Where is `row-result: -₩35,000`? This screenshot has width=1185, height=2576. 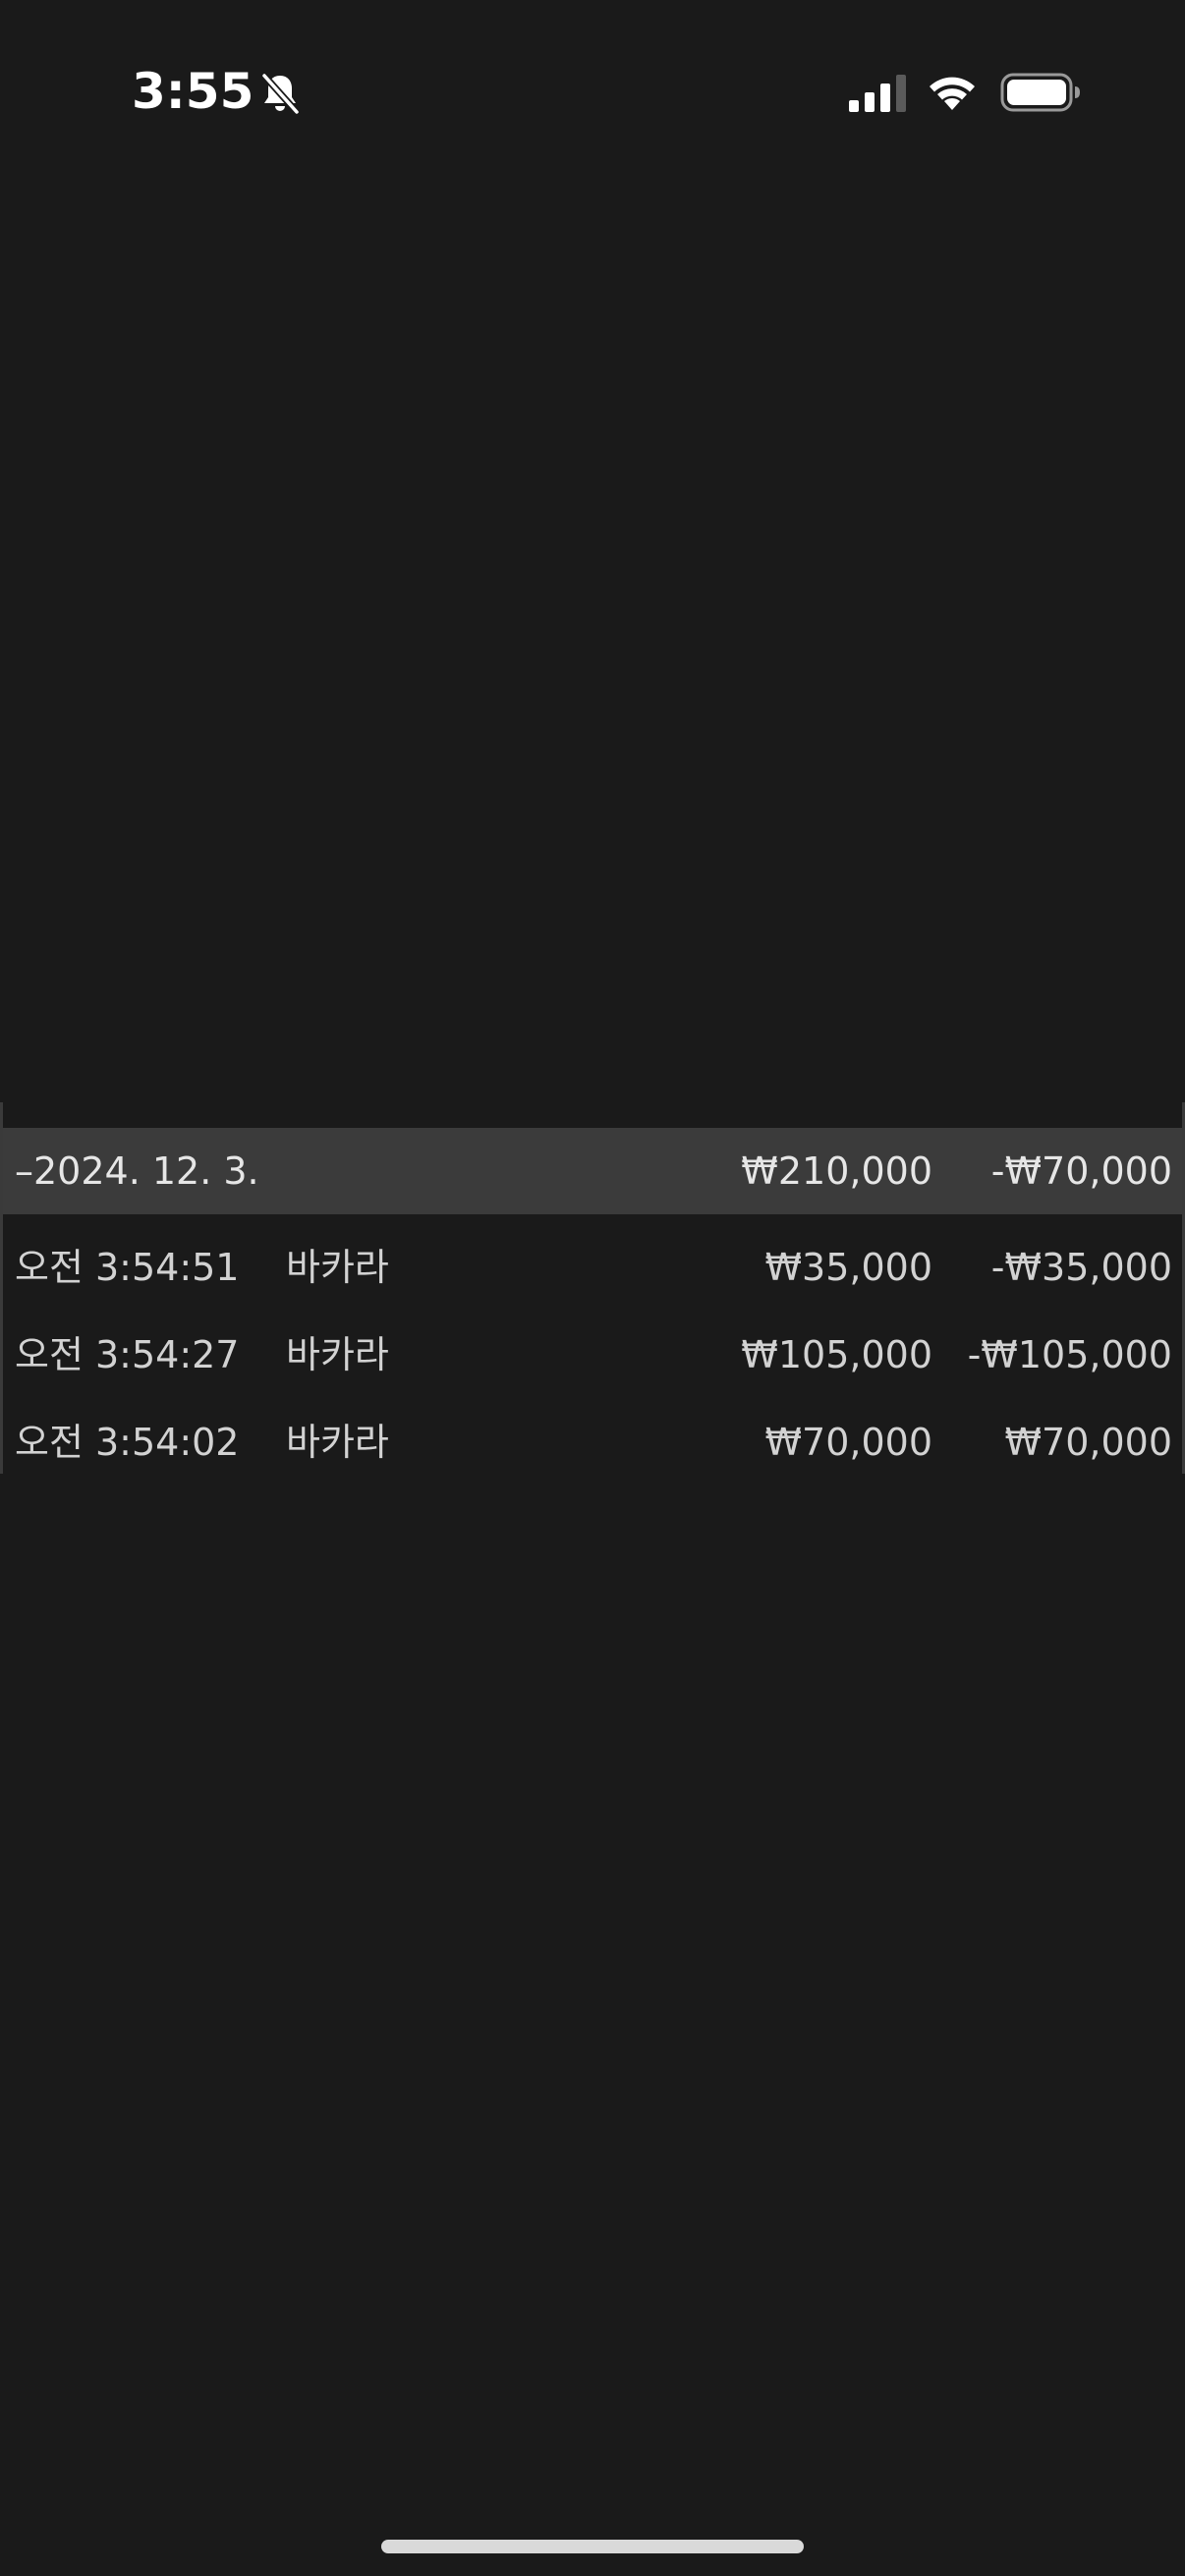 row-result: -₩35,000 is located at coordinates (1081, 1267).